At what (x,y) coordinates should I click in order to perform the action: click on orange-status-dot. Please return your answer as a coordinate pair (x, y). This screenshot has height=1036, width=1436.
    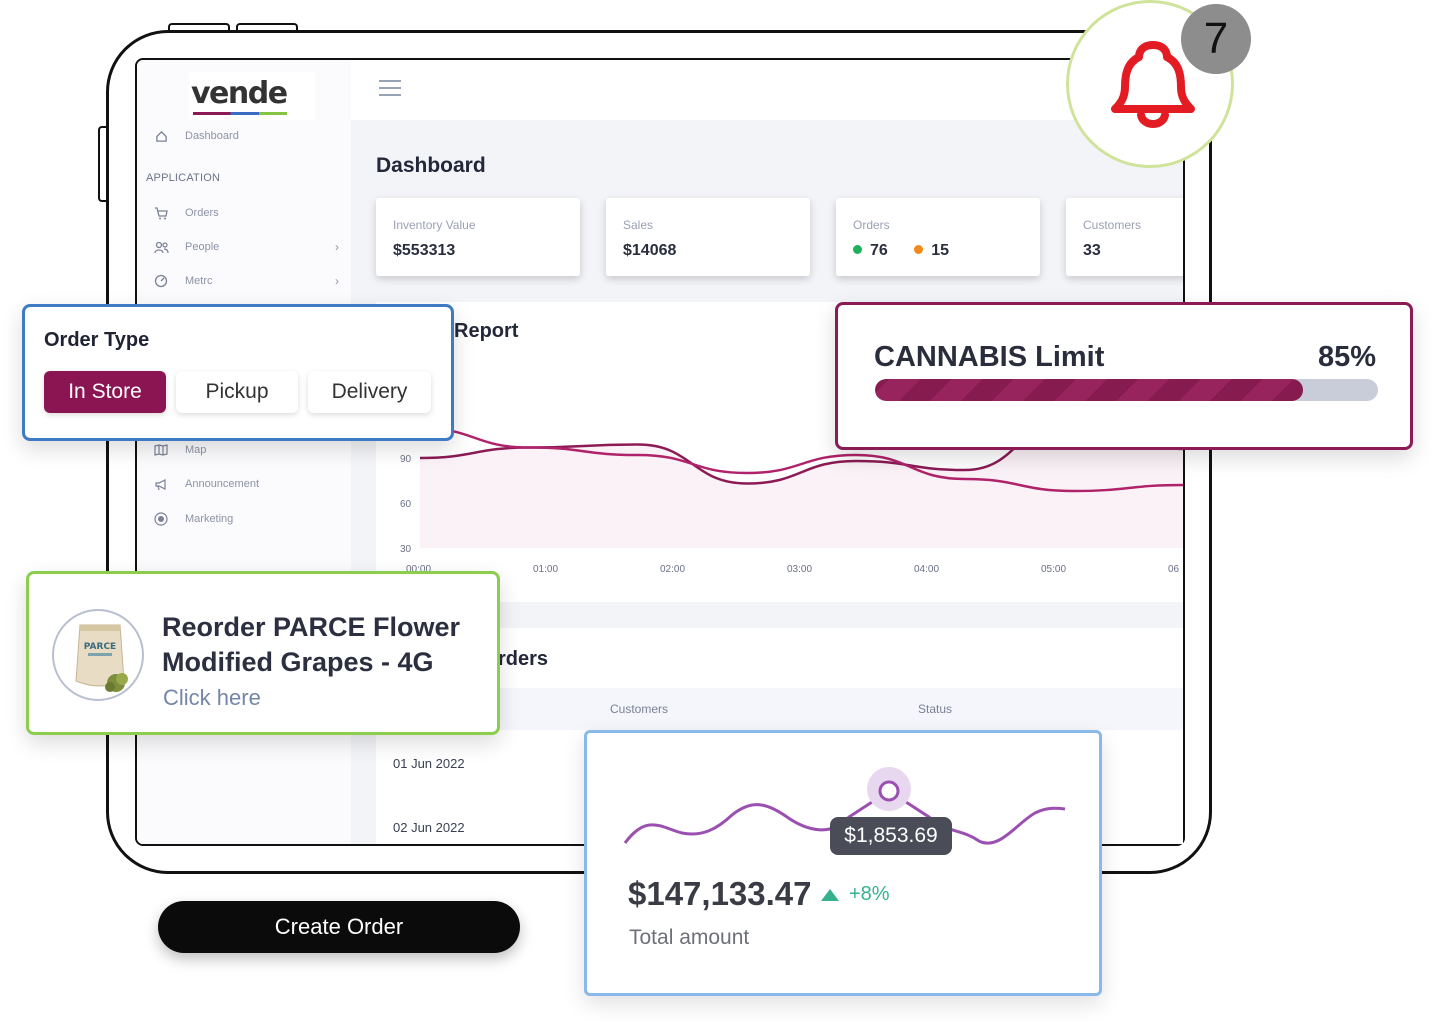
    Looking at the image, I should click on (919, 249).